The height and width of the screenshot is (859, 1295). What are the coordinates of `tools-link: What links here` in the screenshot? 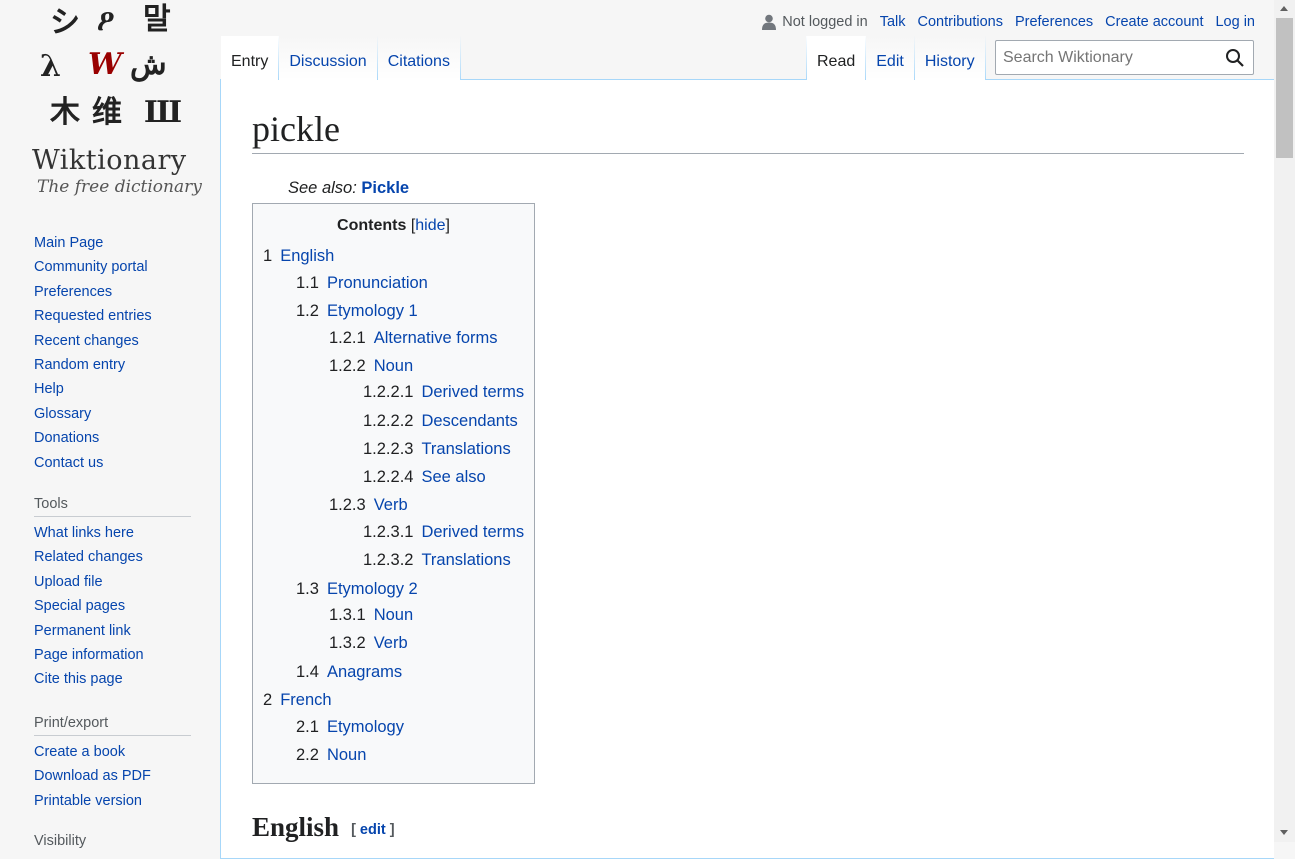 It's located at (84, 533).